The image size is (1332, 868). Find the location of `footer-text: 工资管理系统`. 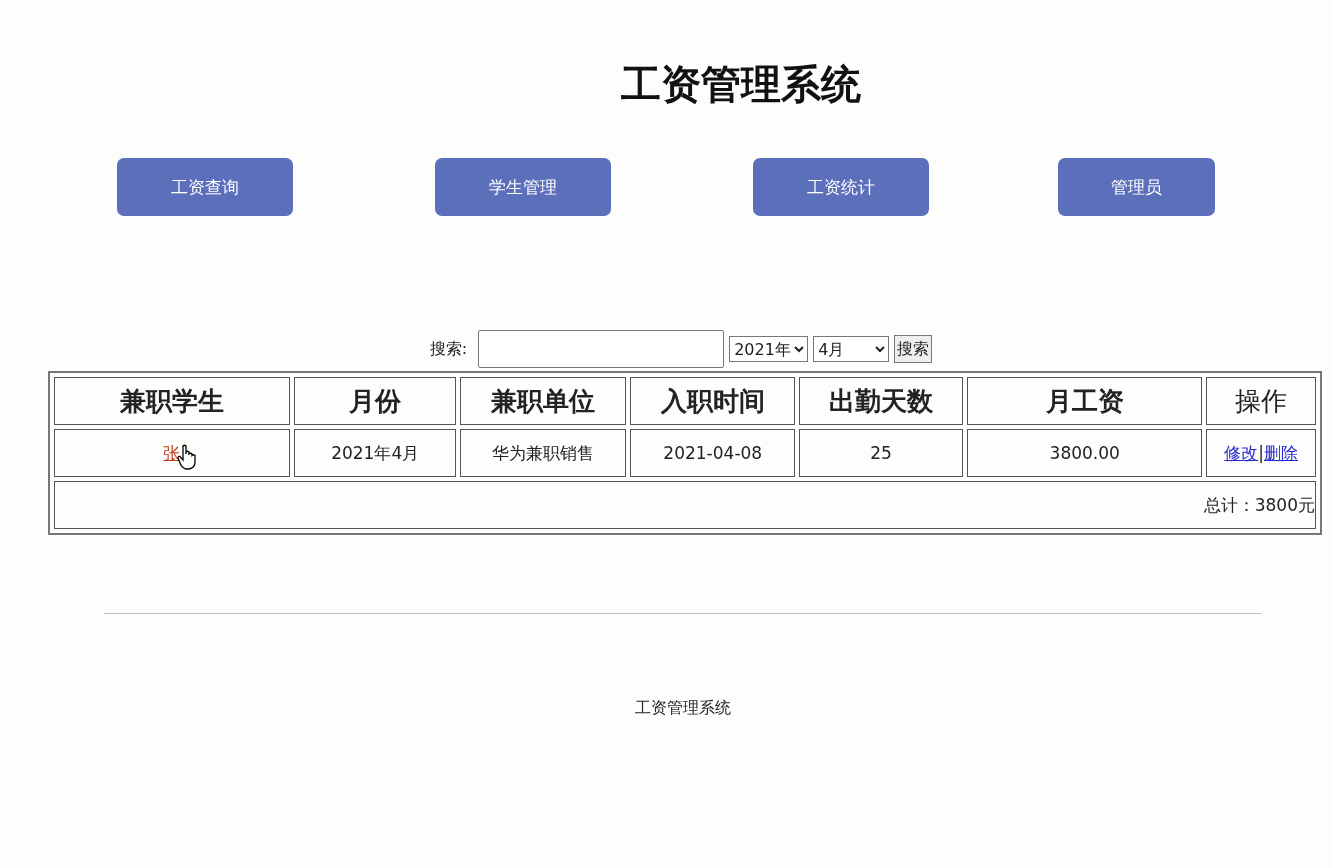

footer-text: 工资管理系统 is located at coordinates (683, 707).